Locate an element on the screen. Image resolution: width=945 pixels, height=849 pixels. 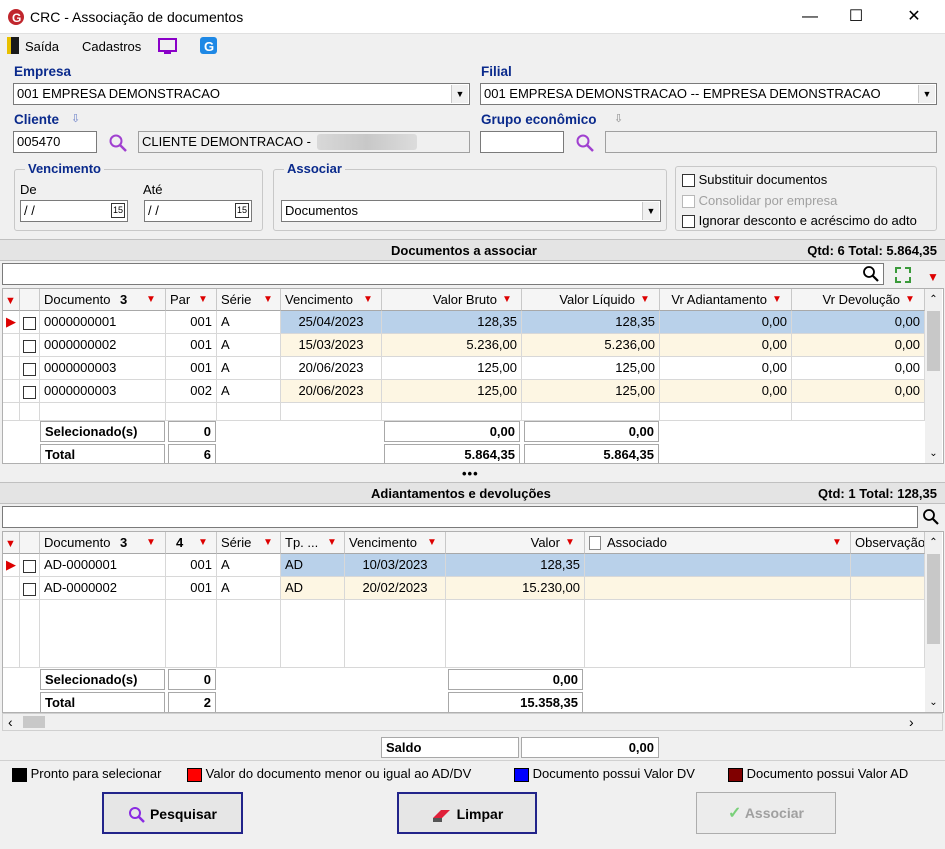
col-valor-bruto: Valor Bruto ▼ is located at coordinates (452, 300).